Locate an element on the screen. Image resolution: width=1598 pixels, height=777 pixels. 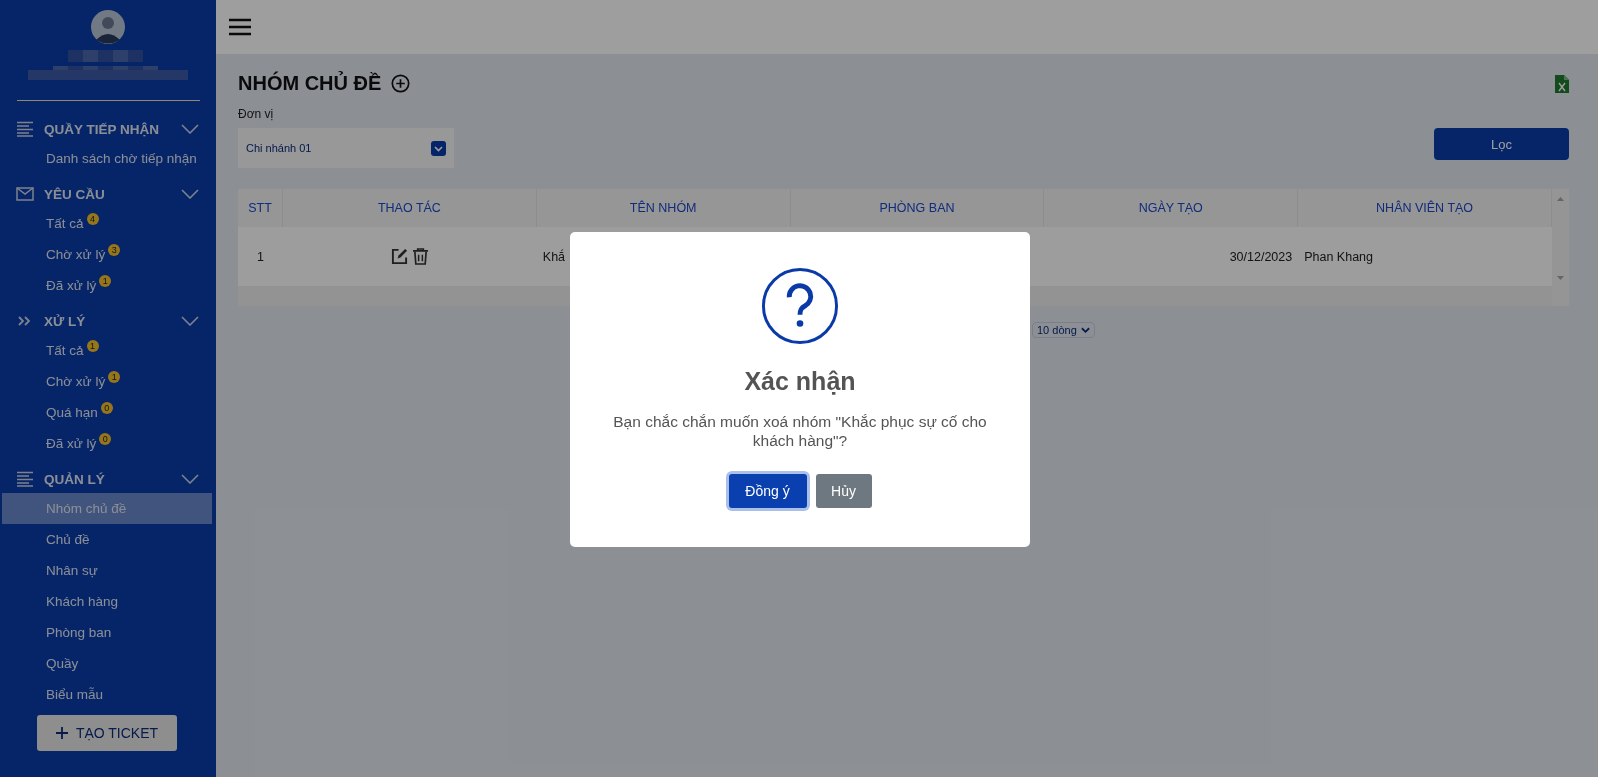
menu-item: Nhân sự is located at coordinates (107, 570).